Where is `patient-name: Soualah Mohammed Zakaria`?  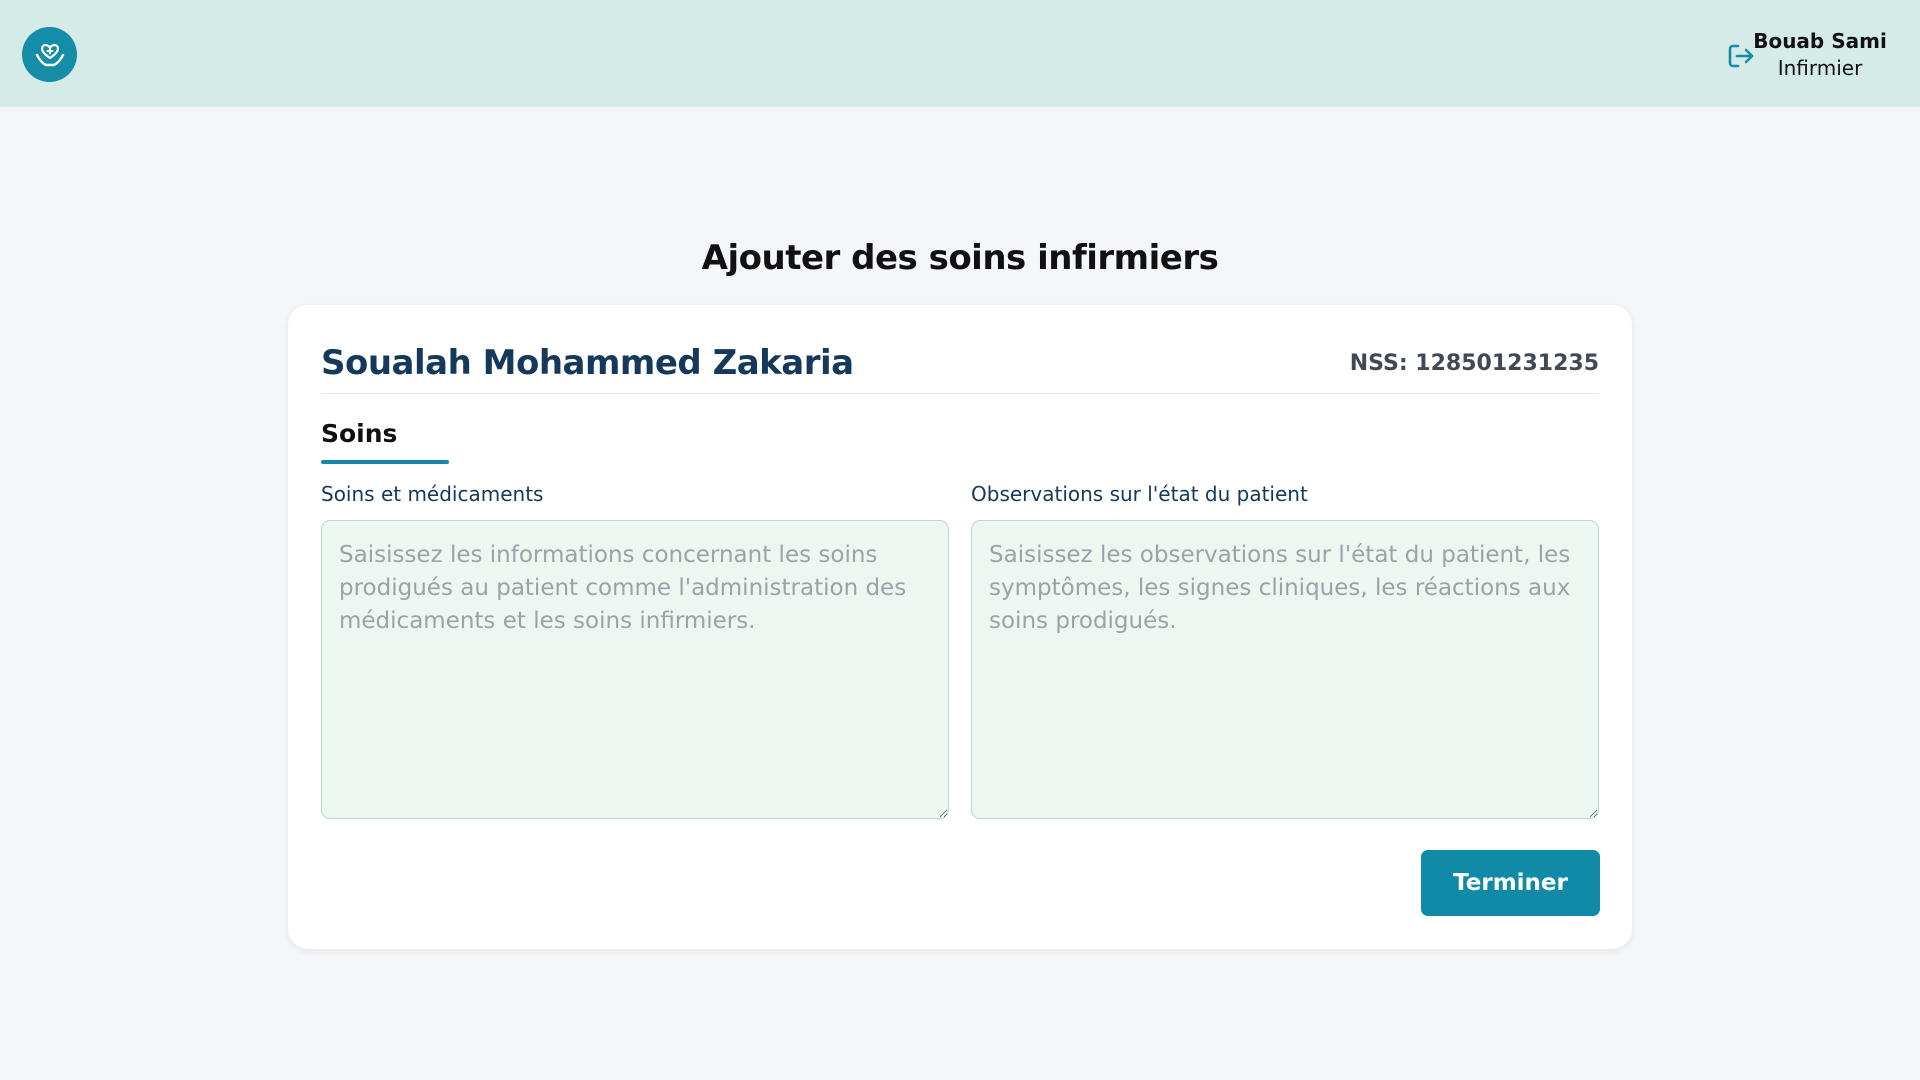
patient-name: Soualah Mohammed Zakaria is located at coordinates (587, 363).